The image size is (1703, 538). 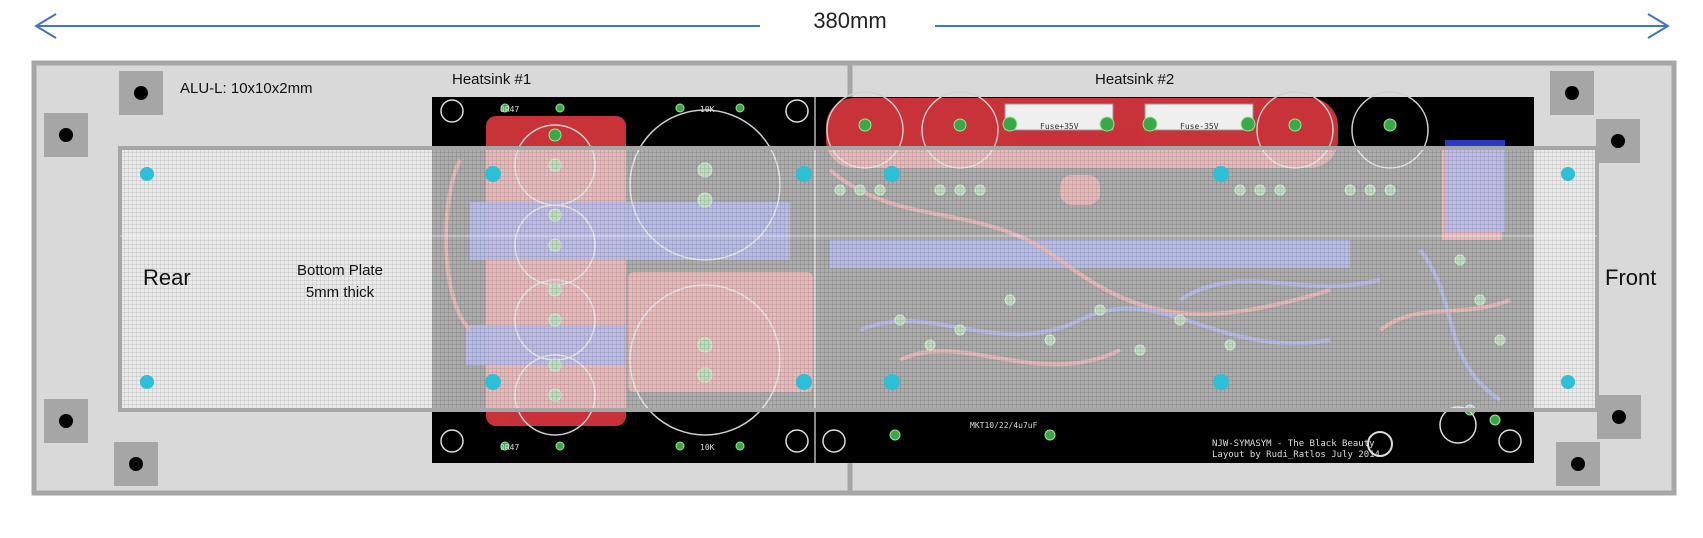 I want to click on fuse-a-label: Fuse+35V, so click(x=1059, y=126).